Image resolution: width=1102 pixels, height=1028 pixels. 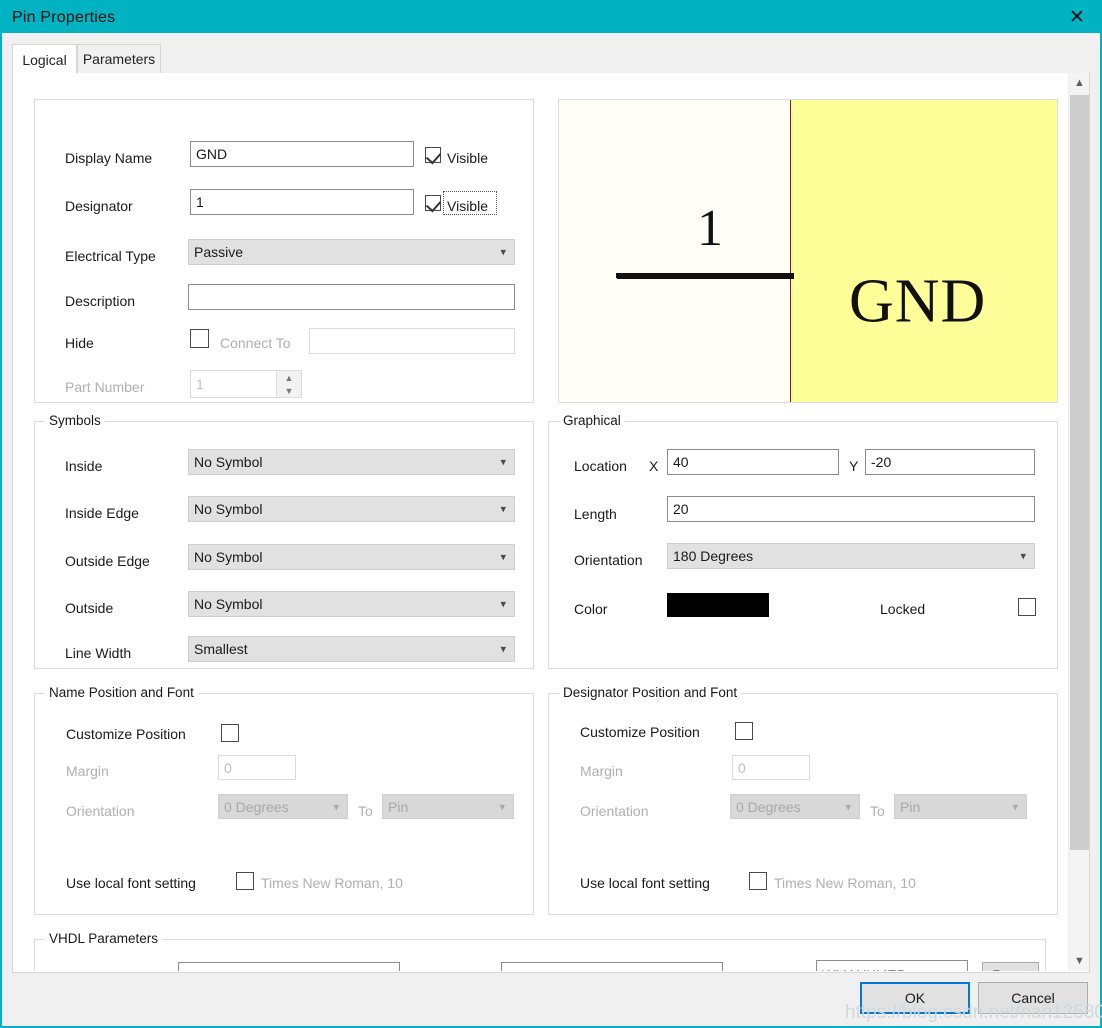 I want to click on location-y-input: -20, so click(x=950, y=462).